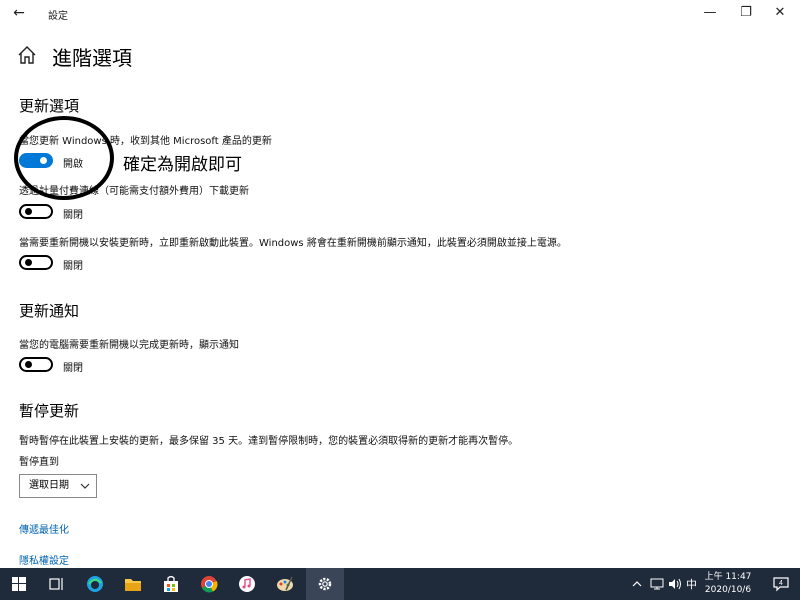 This screenshot has width=800, height=600. I want to click on restart-notice-toggle, so click(36, 364).